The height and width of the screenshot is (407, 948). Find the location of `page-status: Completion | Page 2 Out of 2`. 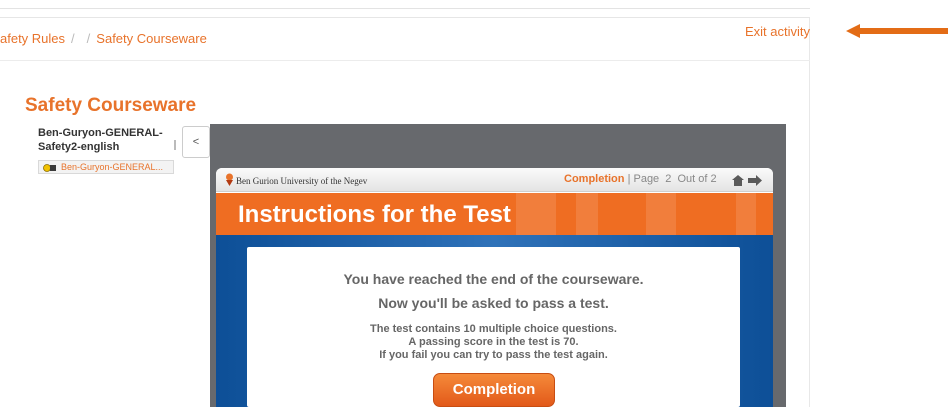

page-status: Completion | Page 2 Out of 2 is located at coordinates (640, 179).